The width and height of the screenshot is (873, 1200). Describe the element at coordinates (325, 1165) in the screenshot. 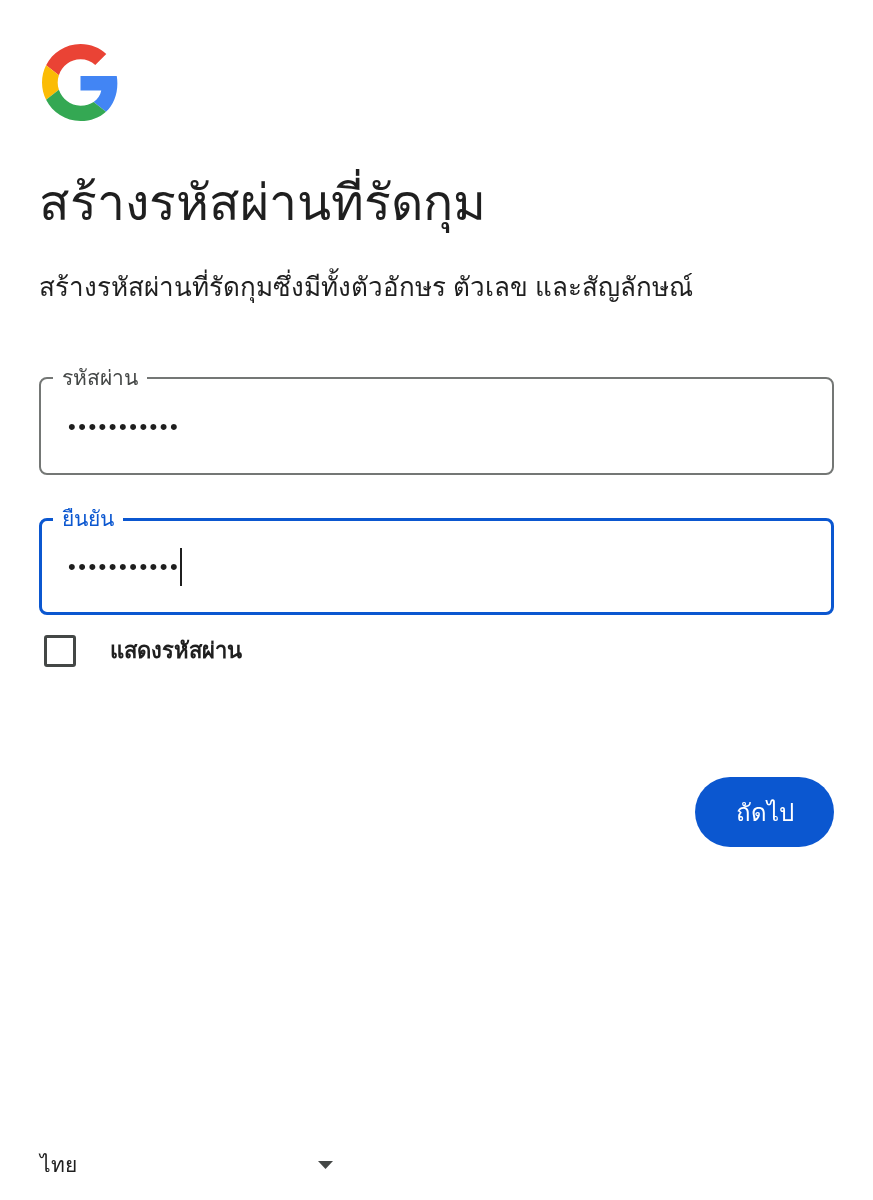

I see `caret-icon` at that location.